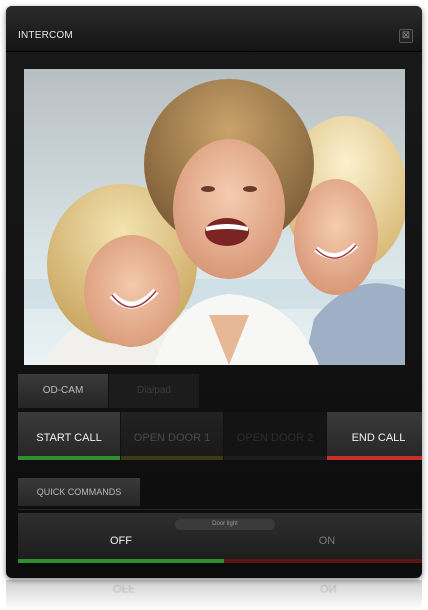  Describe the element at coordinates (79, 492) in the screenshot. I see `quick-commands-button: QUICK COMMANDS` at that location.